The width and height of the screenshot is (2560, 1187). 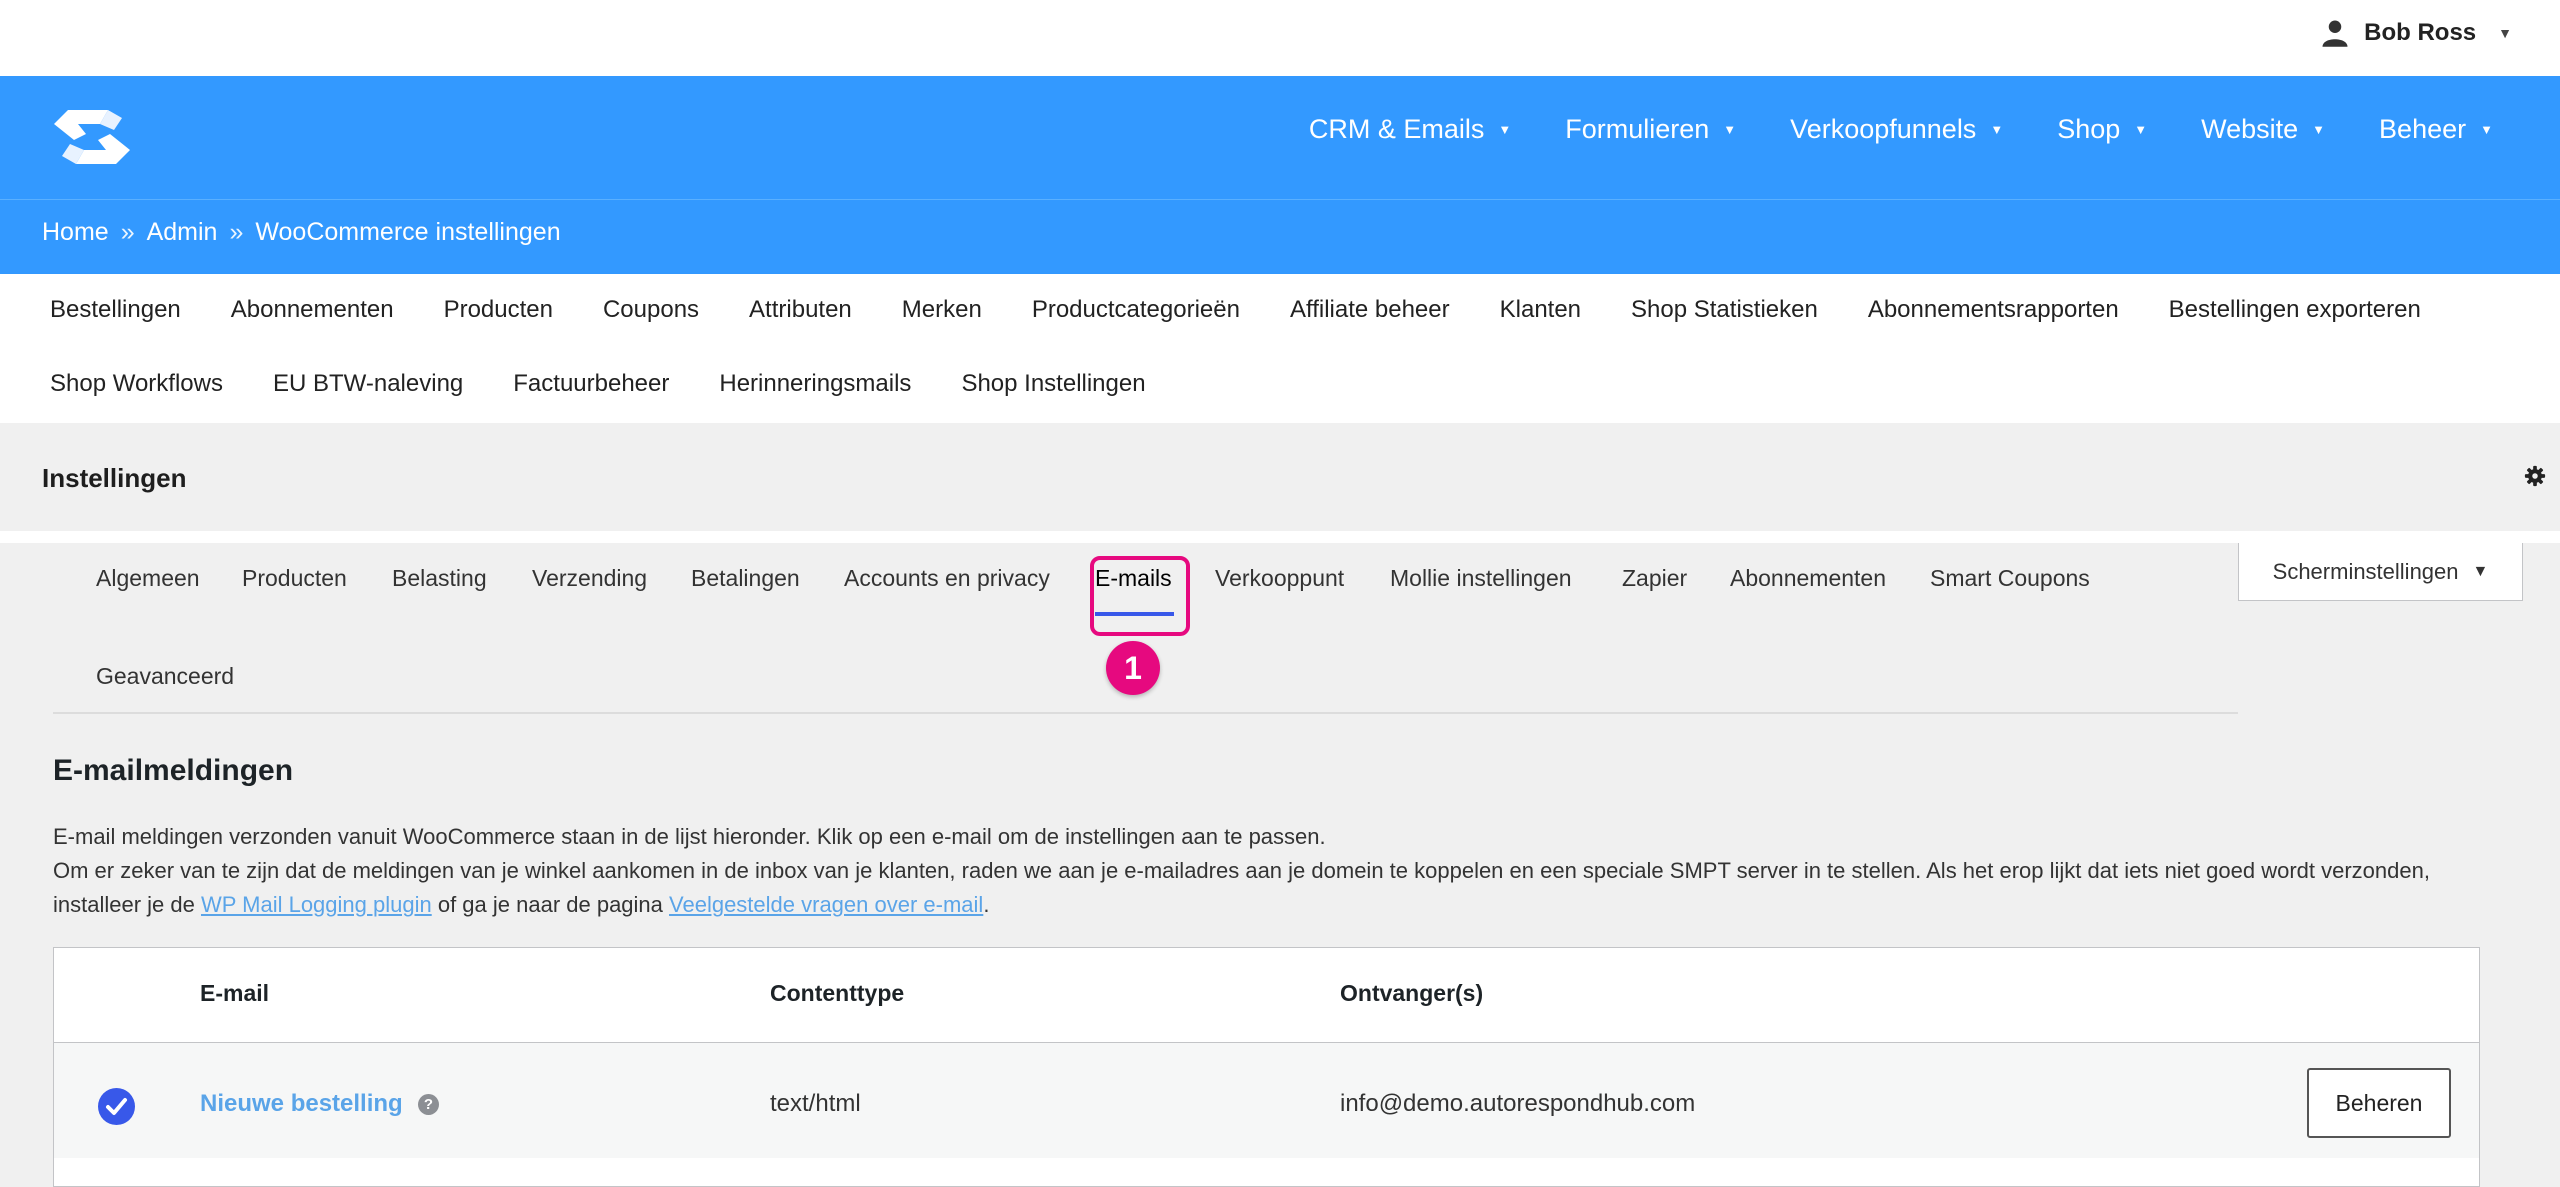 I want to click on screen-options-label: Scherminstellingen, so click(x=2365, y=571).